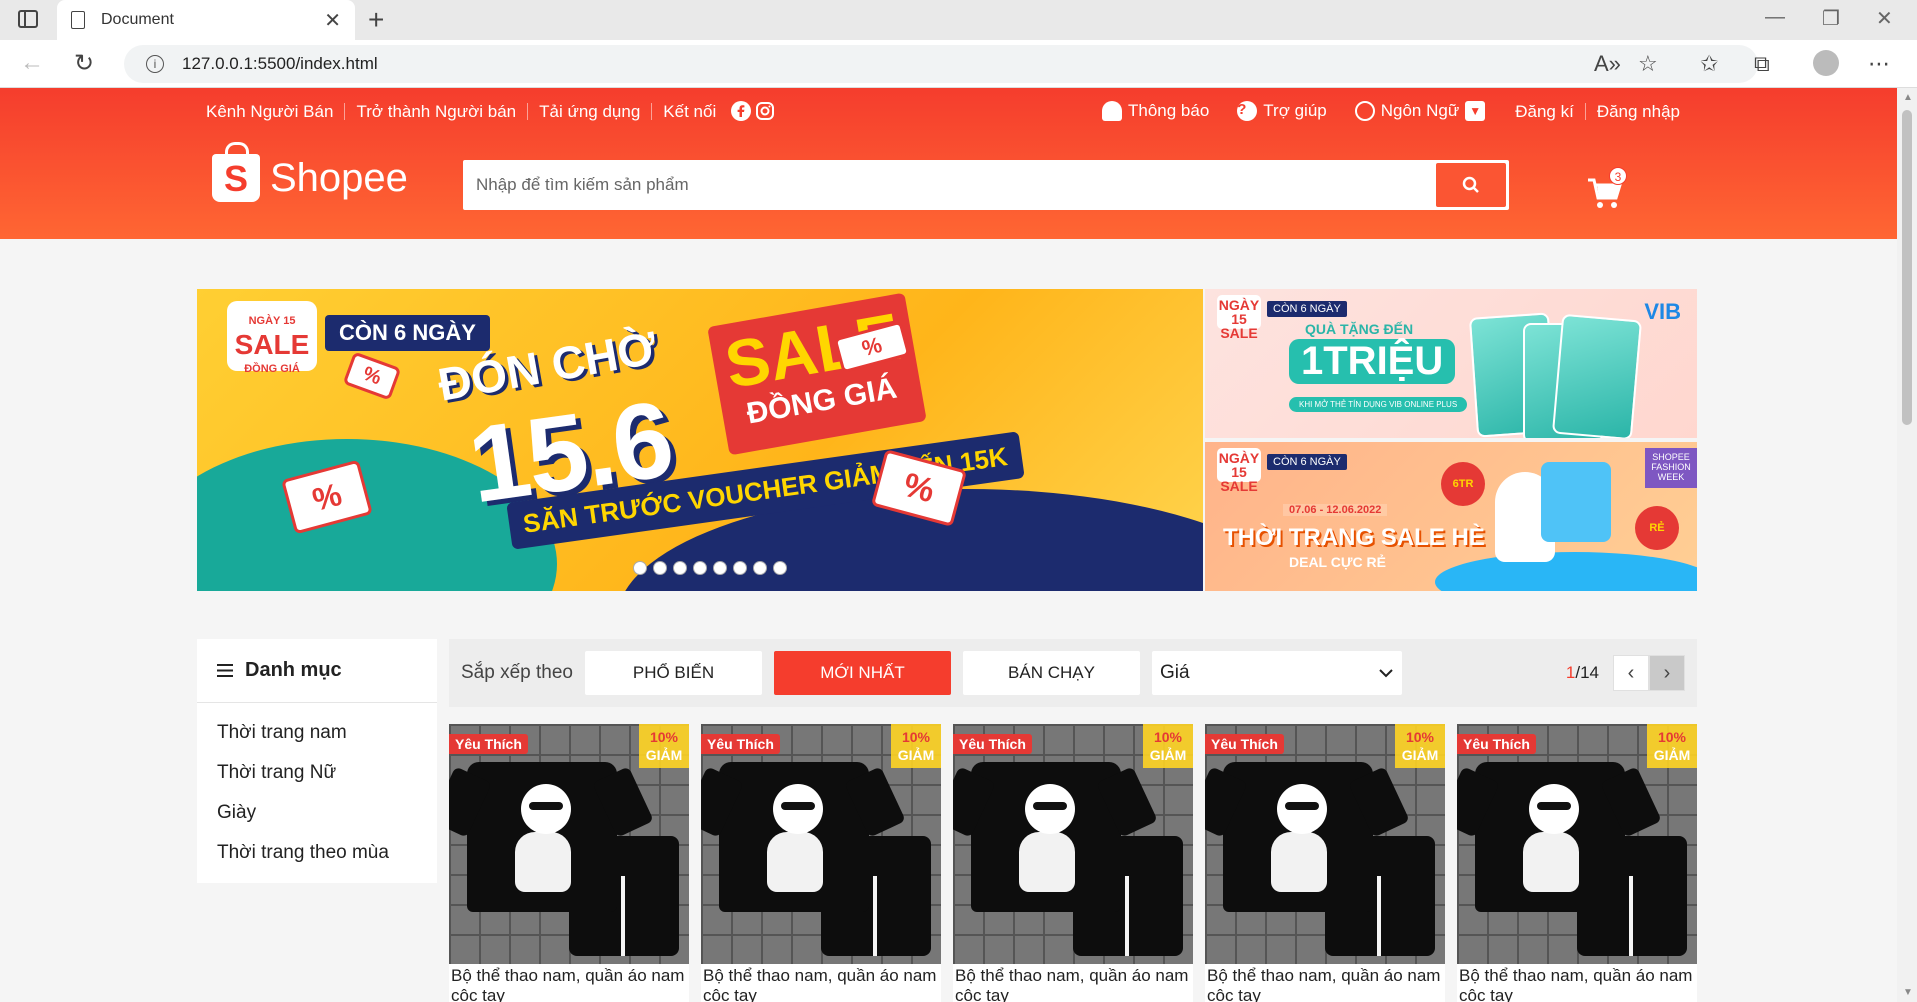 This screenshot has height=1002, width=1917. Describe the element at coordinates (155, 64) in the screenshot. I see `site-info-icon: i` at that location.